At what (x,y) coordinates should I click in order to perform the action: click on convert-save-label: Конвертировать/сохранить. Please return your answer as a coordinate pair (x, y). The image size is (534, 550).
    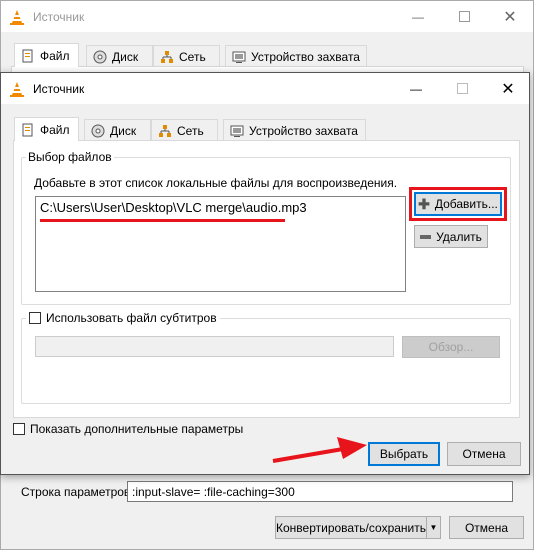
    Looking at the image, I should click on (351, 527).